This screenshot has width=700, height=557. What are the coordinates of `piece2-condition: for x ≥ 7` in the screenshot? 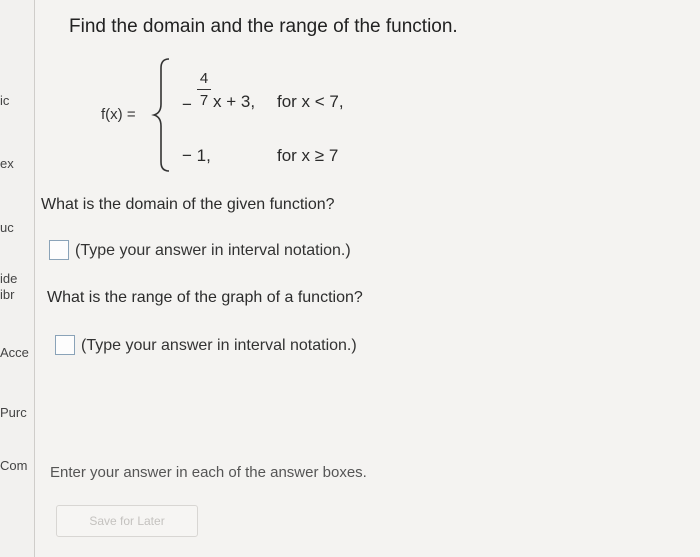 It's located at (308, 155).